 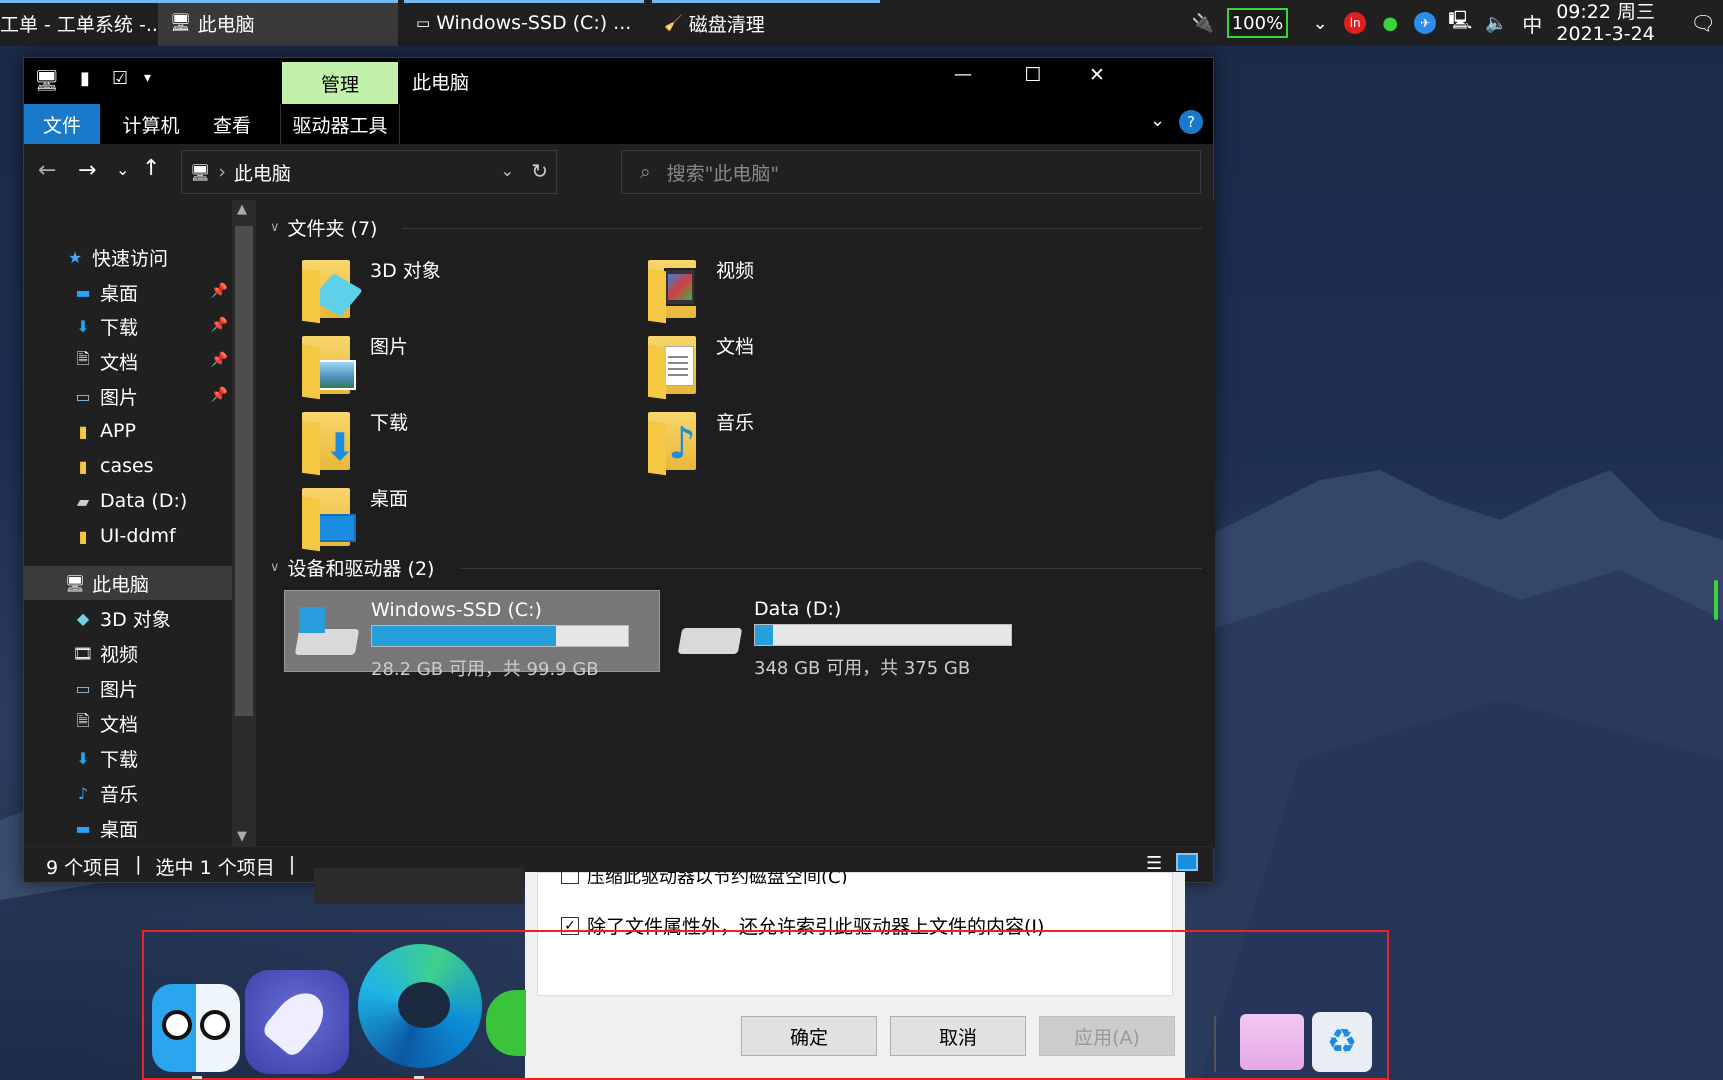 What do you see at coordinates (1702, 23) in the screenshot?
I see `notification-icon: 🗨` at bounding box center [1702, 23].